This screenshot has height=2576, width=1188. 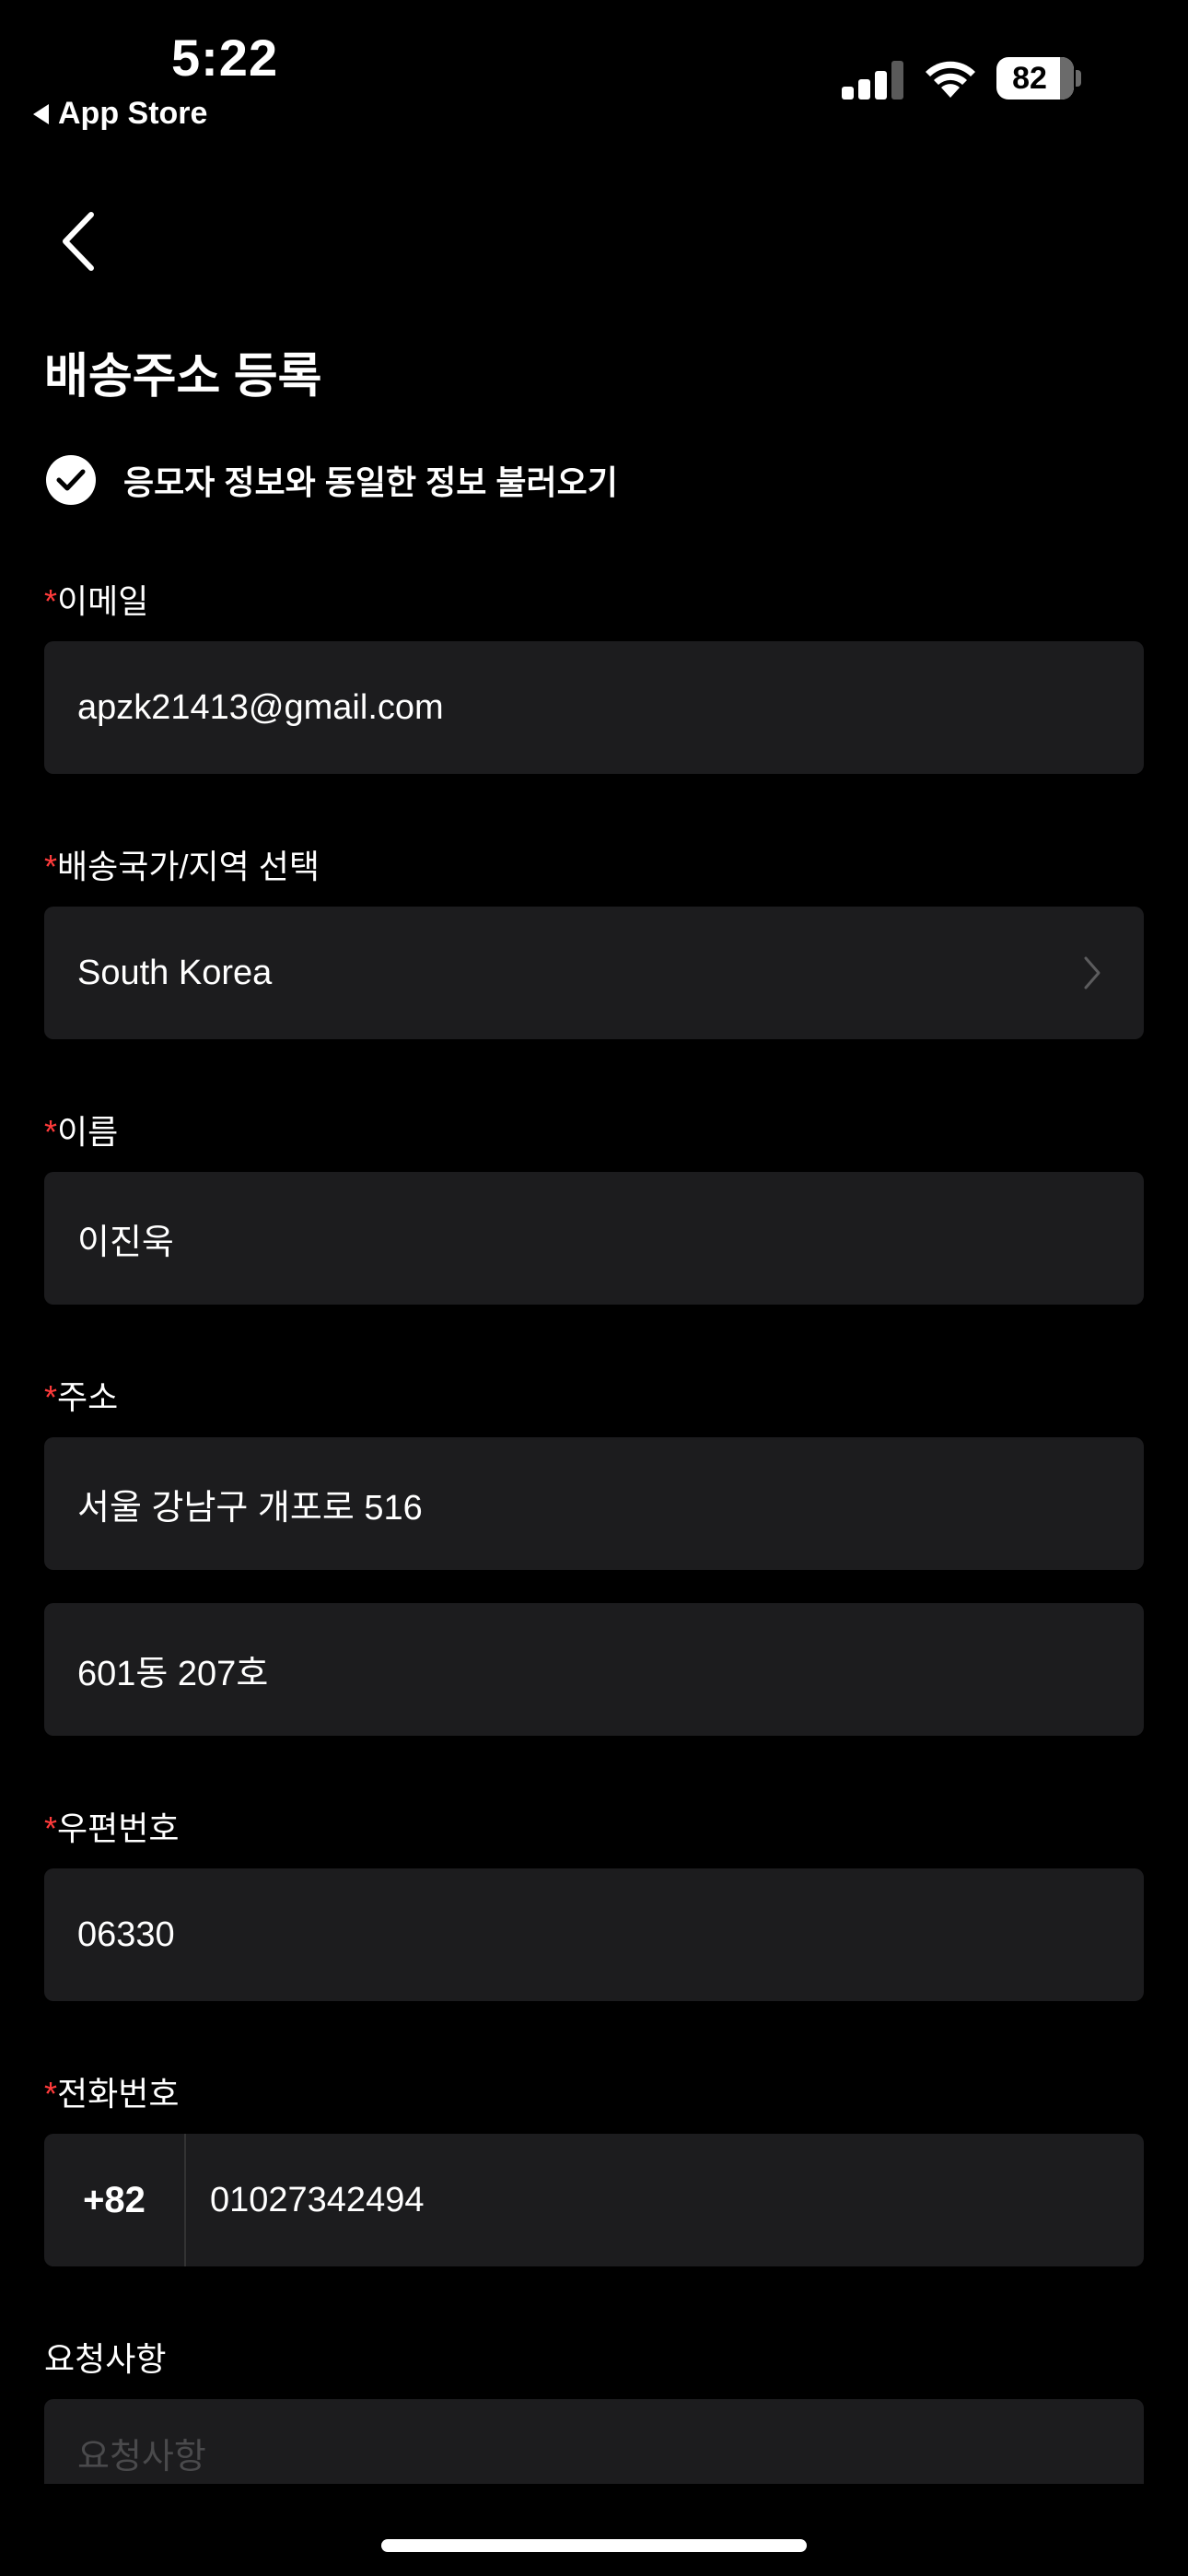 I want to click on postal-label: *우편번호, so click(x=112, y=1826).